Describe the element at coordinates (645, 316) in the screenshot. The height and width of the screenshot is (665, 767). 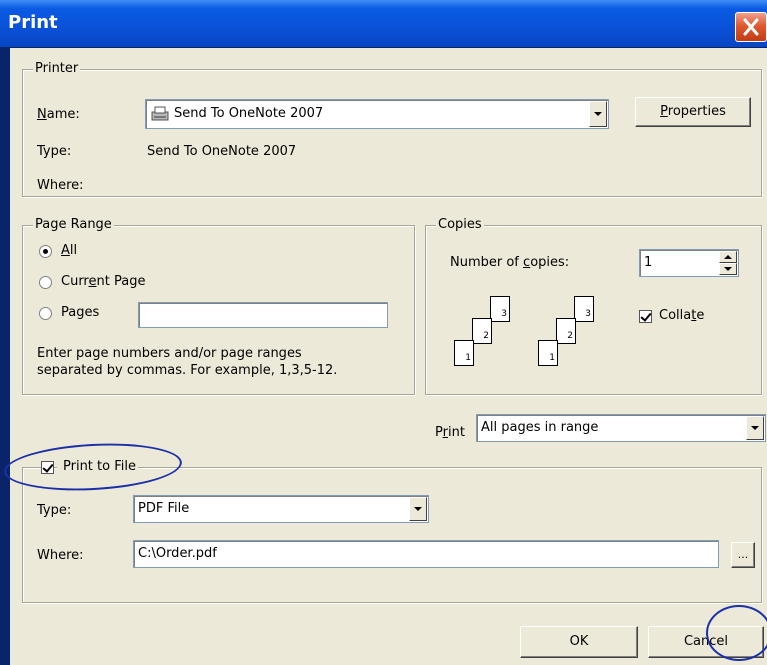
I see `collate-checkbox` at that location.